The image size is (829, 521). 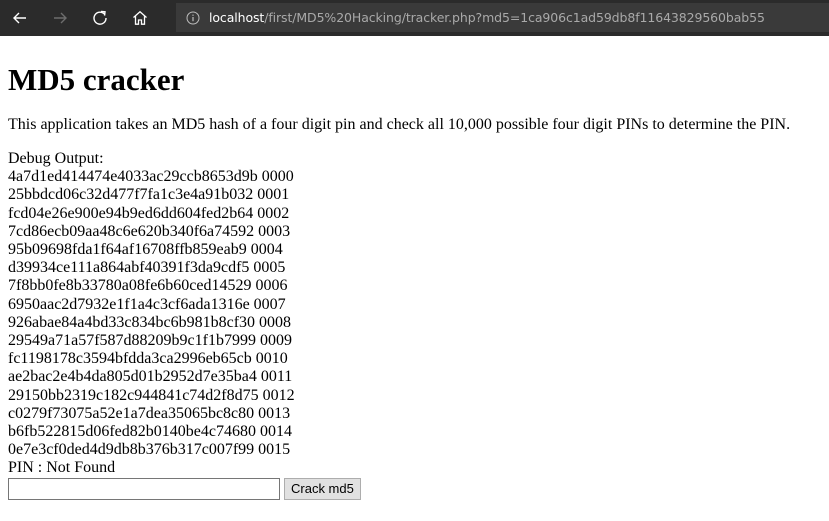 What do you see at coordinates (145, 250) in the screenshot?
I see `debug-line: 95b09698fda1f64af16708ffb859eab9 0004` at bounding box center [145, 250].